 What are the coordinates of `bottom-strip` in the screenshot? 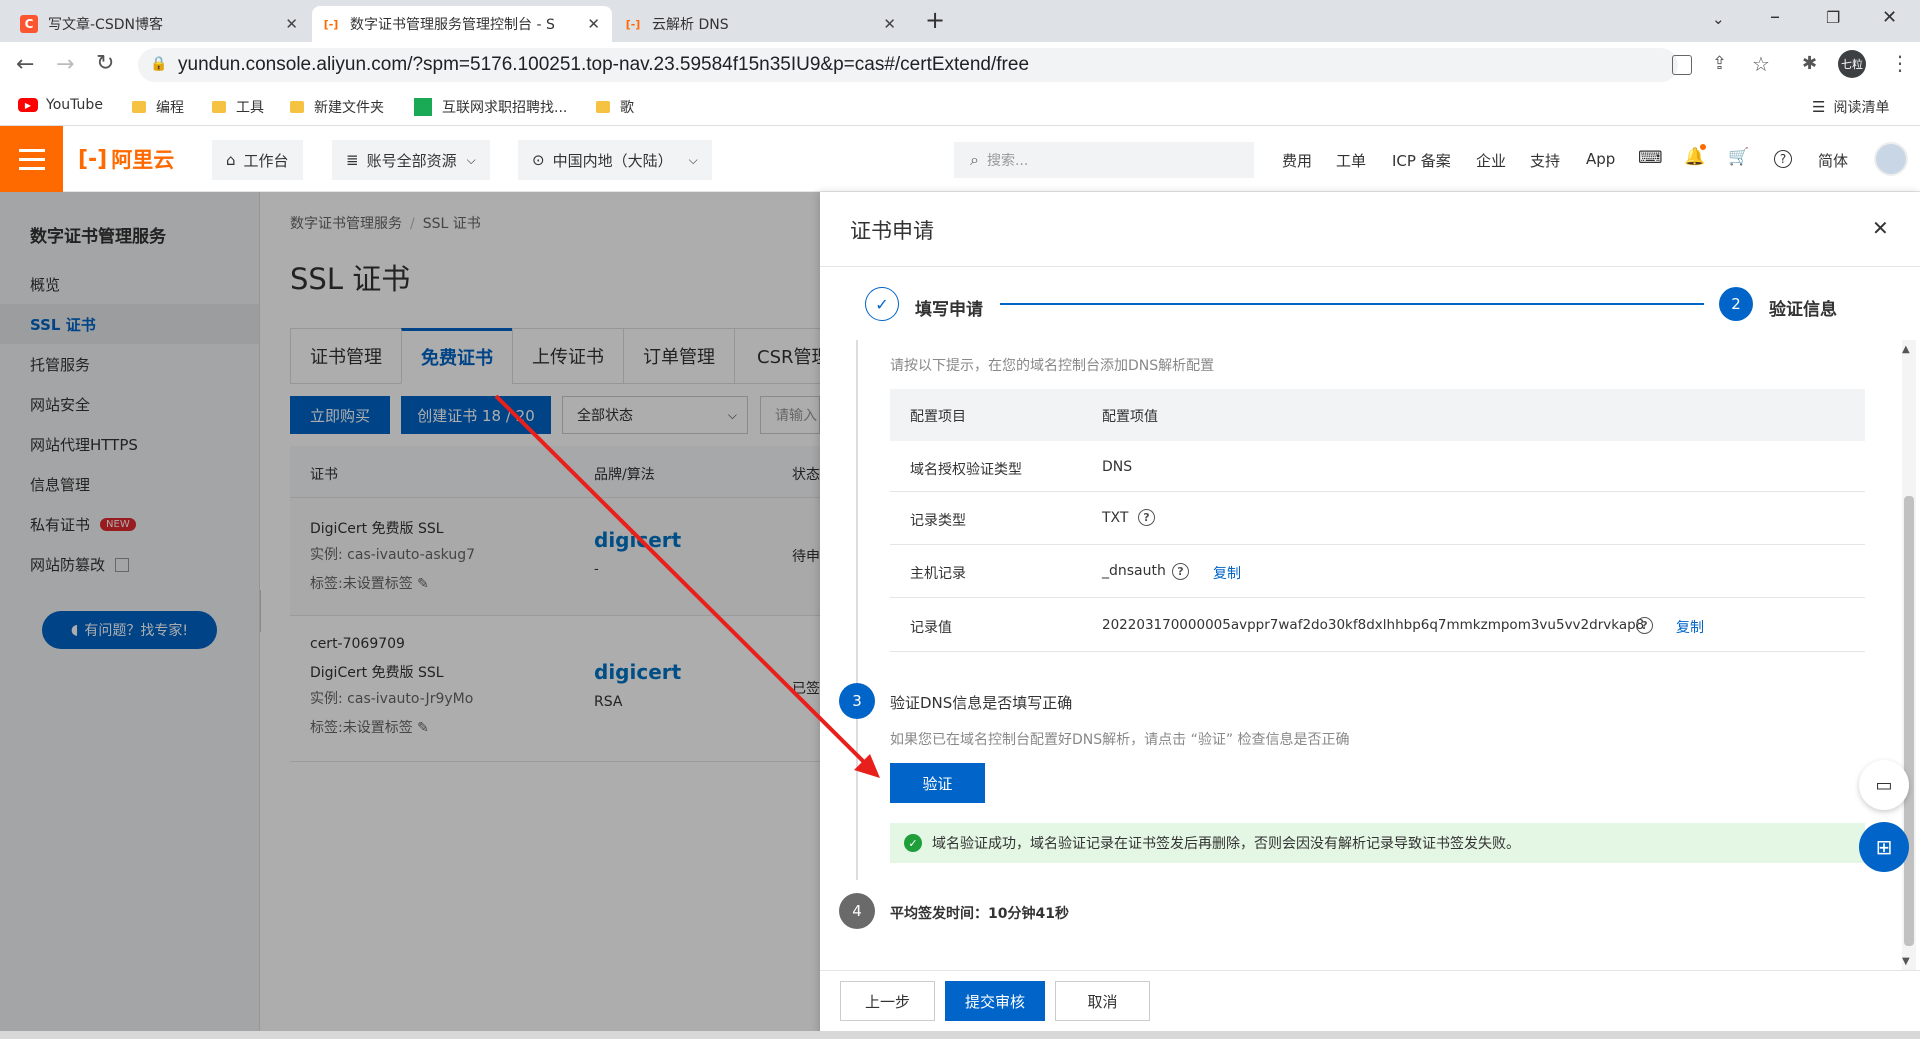 It's located at (960, 1035).